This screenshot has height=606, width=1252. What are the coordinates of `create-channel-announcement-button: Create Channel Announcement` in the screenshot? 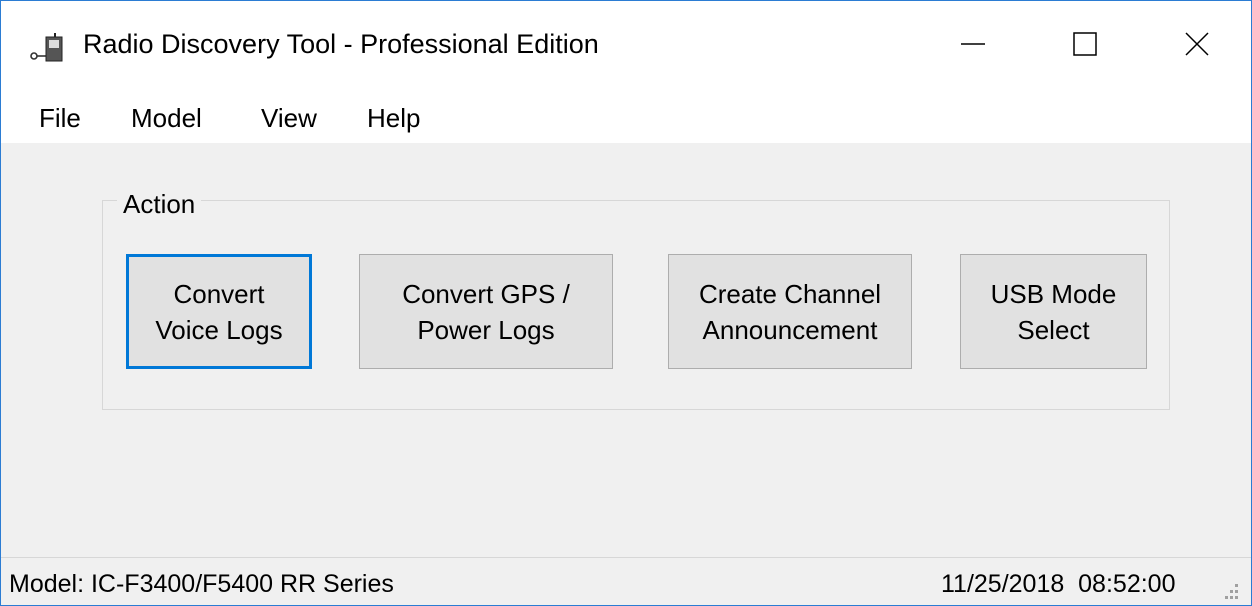 It's located at (790, 311).